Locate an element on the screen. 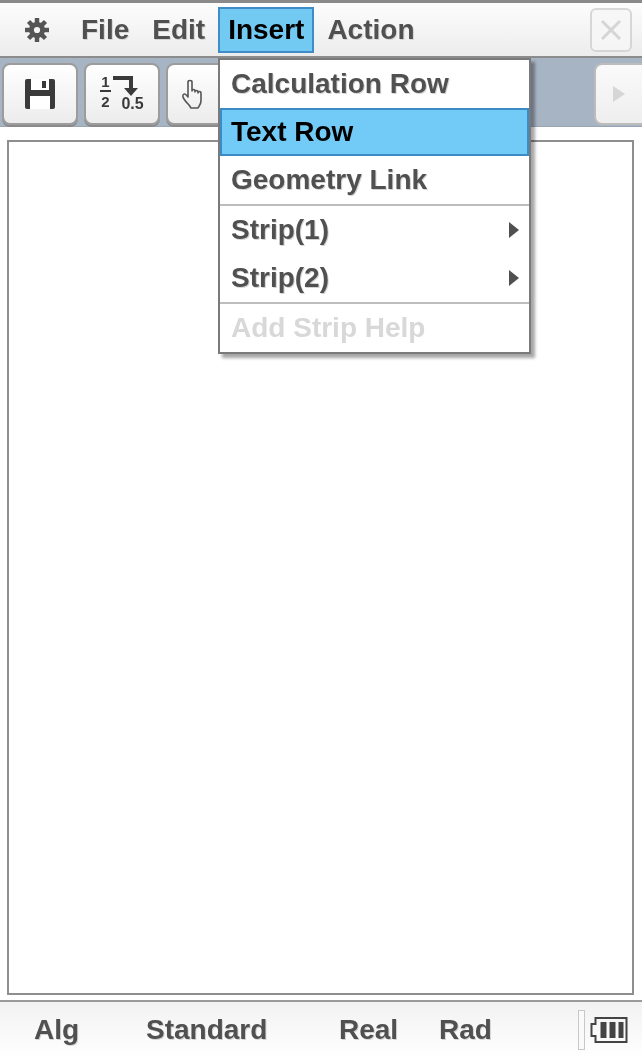 The width and height of the screenshot is (642, 1058). save-button is located at coordinates (40, 94).